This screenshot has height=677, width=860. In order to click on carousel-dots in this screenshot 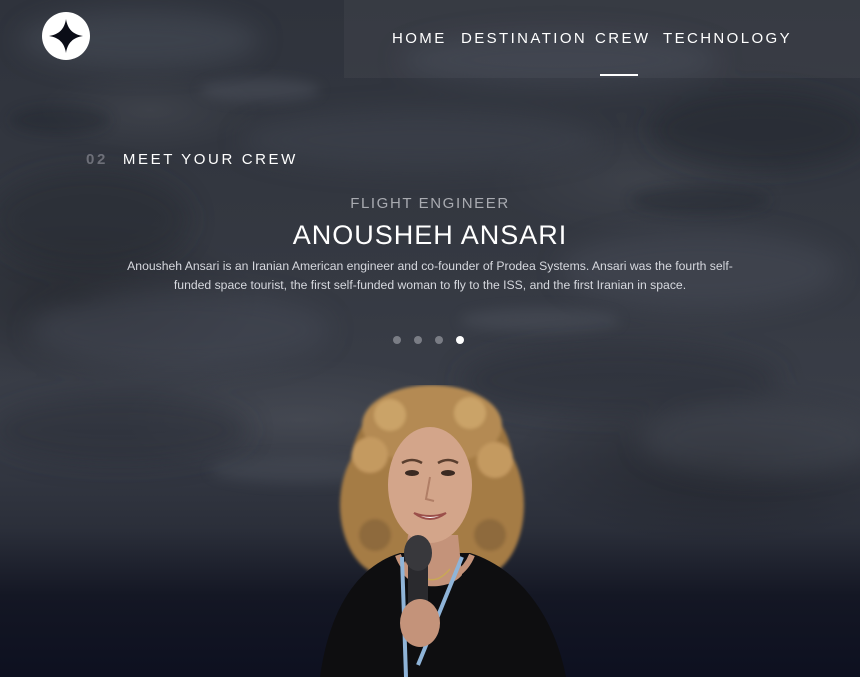, I will do `click(428, 340)`.